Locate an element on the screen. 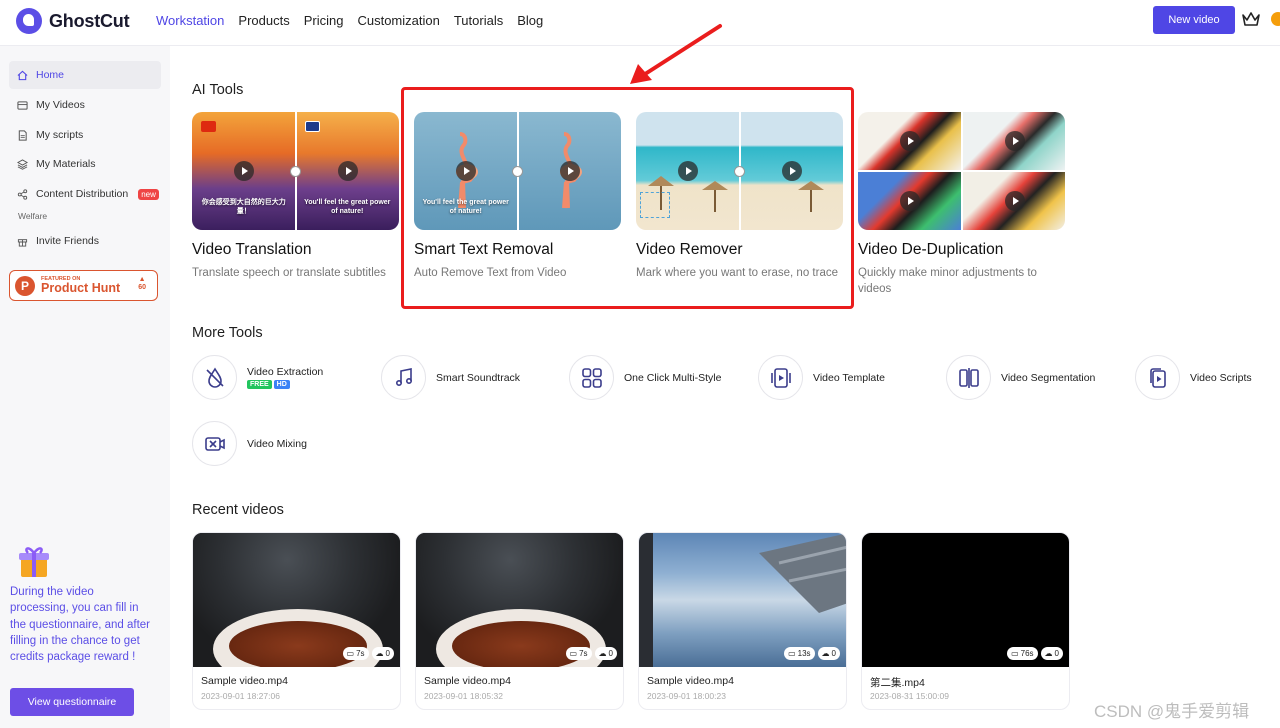 The image size is (1280, 728). sidebar-item-label: Home is located at coordinates (50, 75).